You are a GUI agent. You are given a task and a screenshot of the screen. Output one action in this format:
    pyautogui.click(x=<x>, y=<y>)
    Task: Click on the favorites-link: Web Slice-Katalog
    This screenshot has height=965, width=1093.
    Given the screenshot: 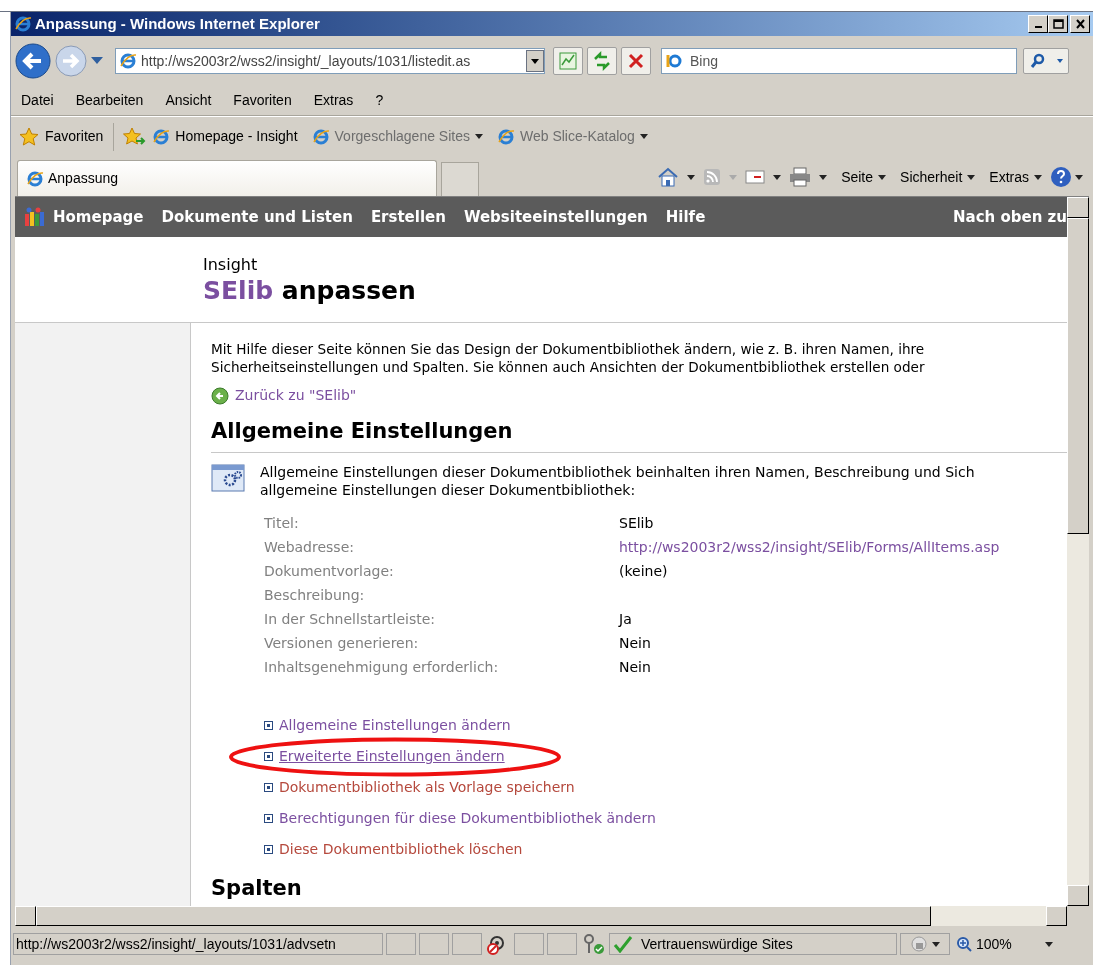 What is the action you would take?
    pyautogui.click(x=572, y=136)
    